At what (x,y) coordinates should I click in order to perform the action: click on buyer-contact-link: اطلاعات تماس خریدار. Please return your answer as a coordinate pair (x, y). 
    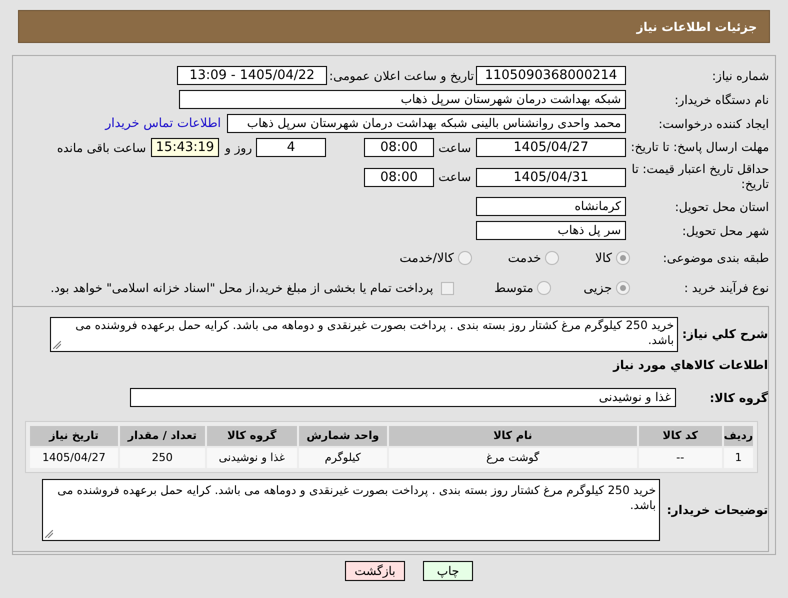
    Looking at the image, I should click on (163, 123).